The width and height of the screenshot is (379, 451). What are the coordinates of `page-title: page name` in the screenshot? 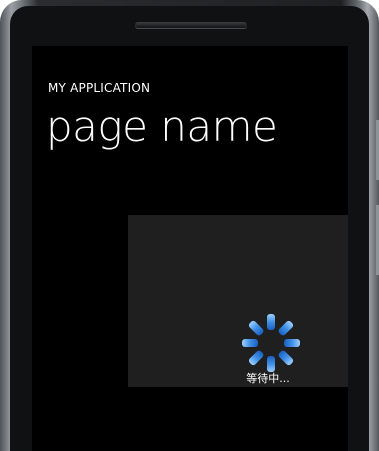 It's located at (162, 126).